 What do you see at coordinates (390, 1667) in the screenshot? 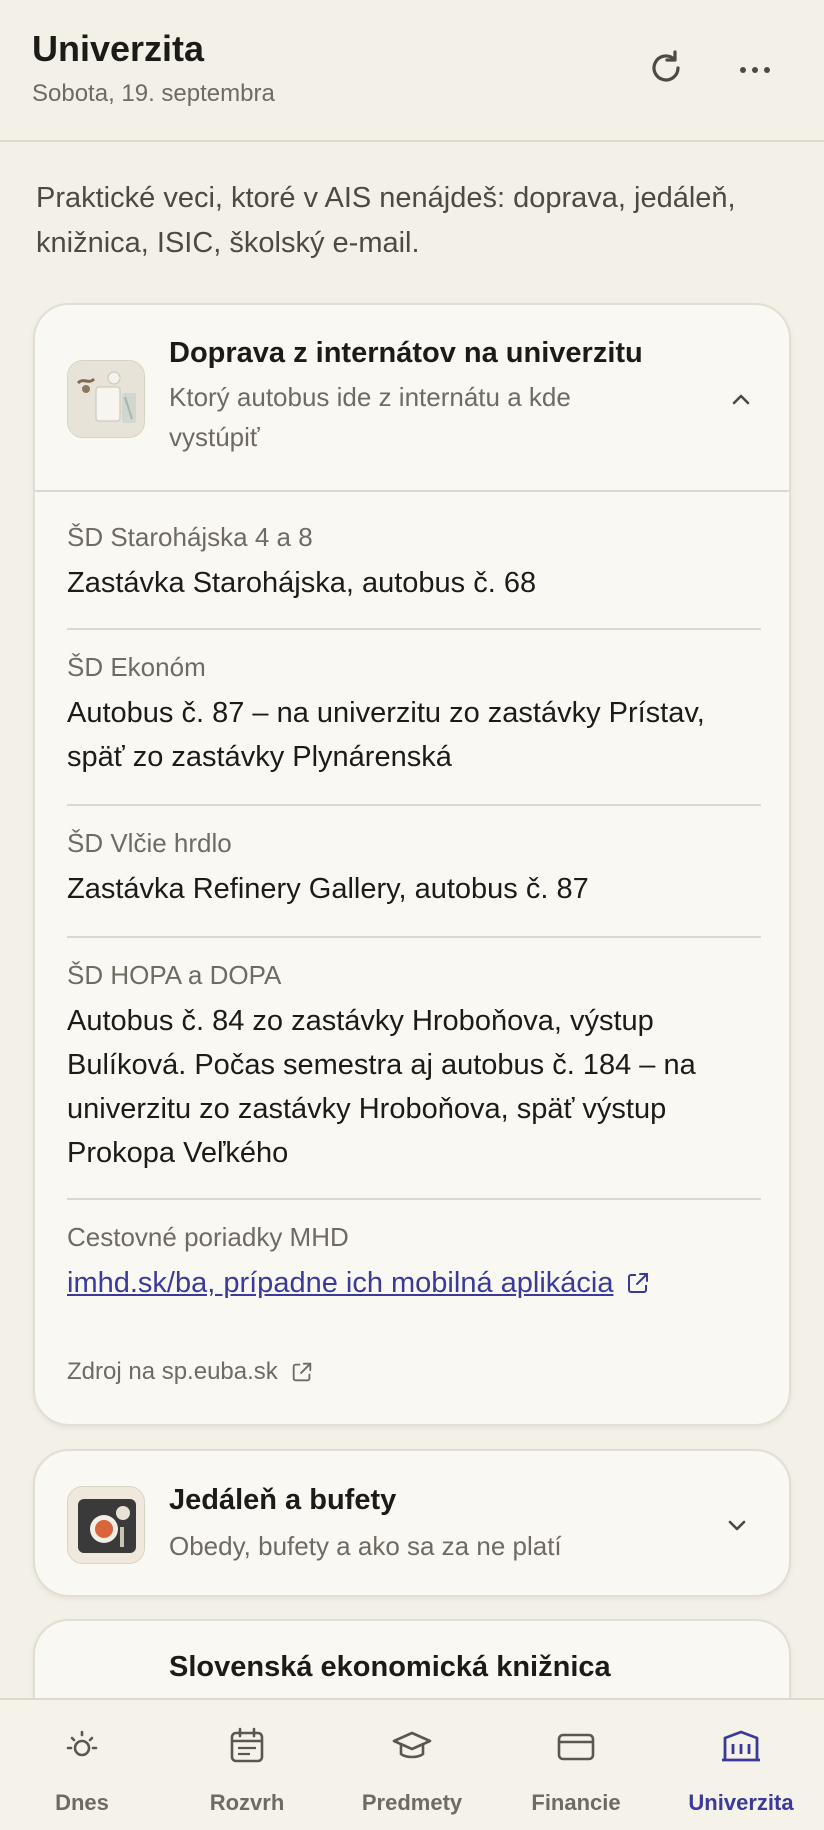
I see `library-card-title: Slovenská ekonomická knižnica` at bounding box center [390, 1667].